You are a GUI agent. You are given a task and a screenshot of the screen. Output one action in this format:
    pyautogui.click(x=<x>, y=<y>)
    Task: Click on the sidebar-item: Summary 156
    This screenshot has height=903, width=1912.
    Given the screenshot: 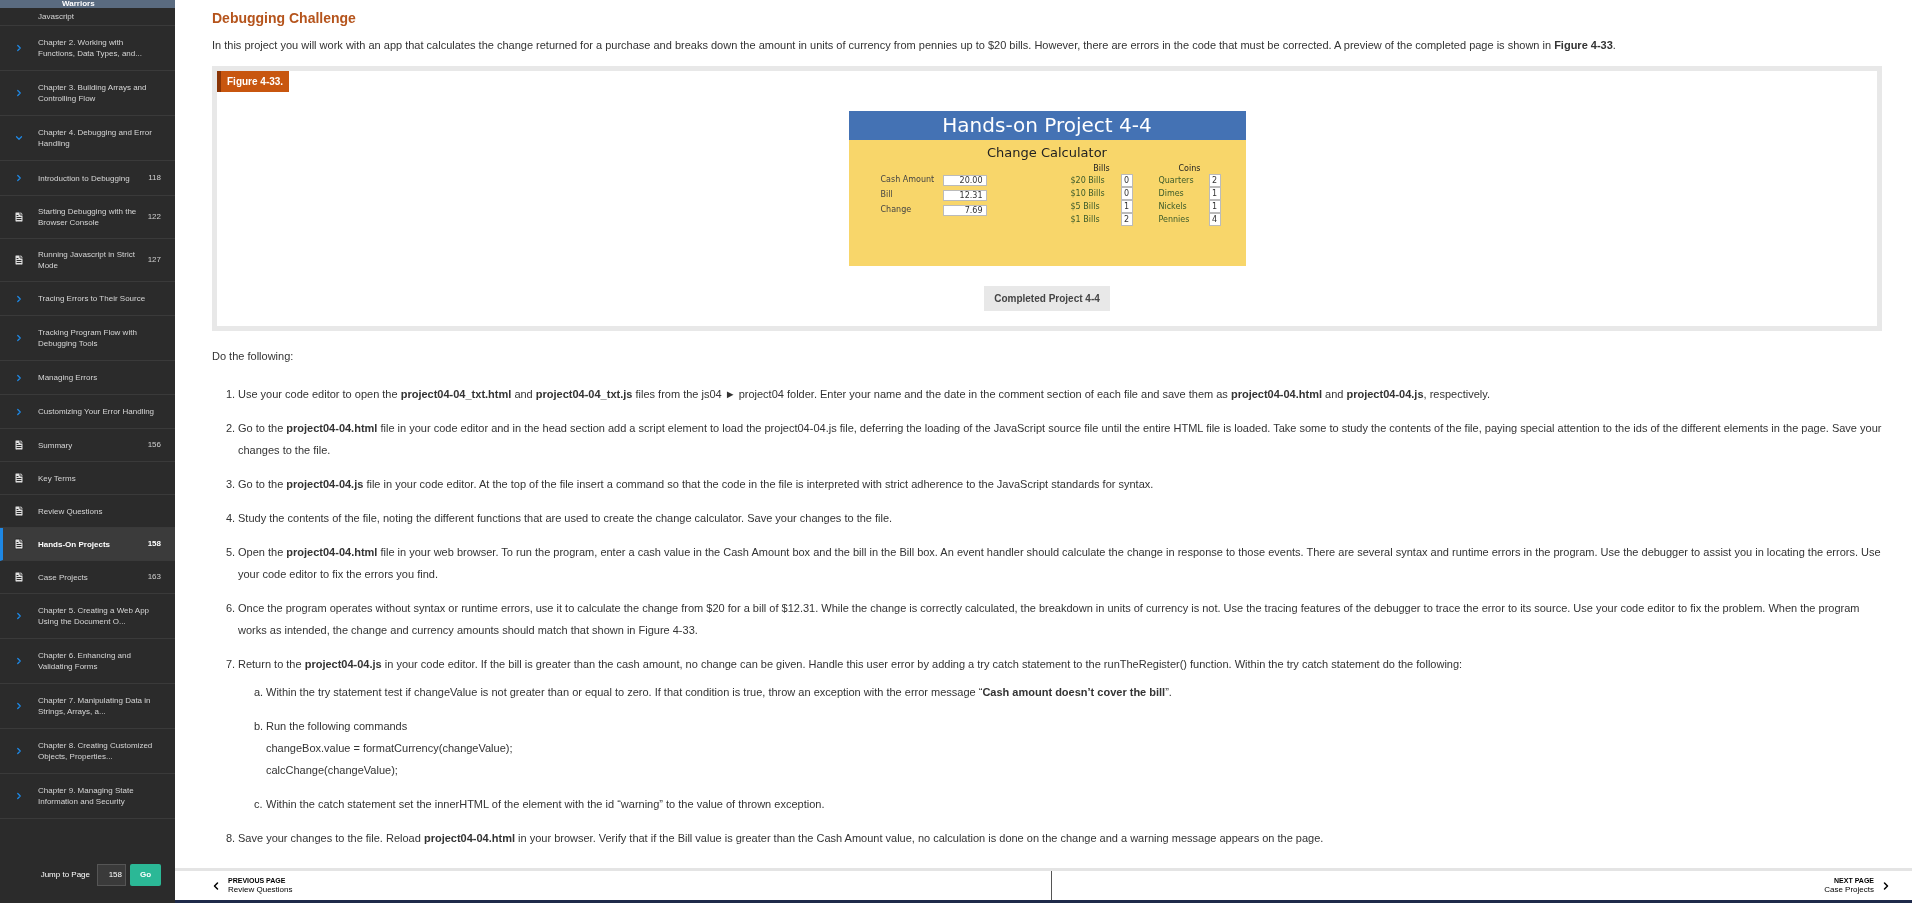 What is the action you would take?
    pyautogui.click(x=87, y=445)
    